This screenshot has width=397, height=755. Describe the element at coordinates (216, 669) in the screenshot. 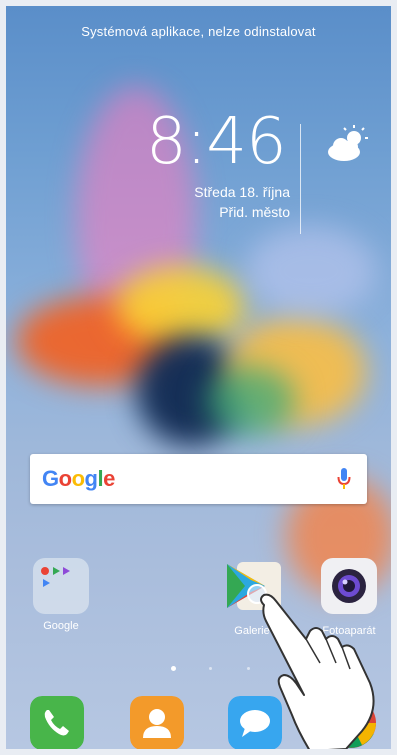

I see `page-indicator` at that location.